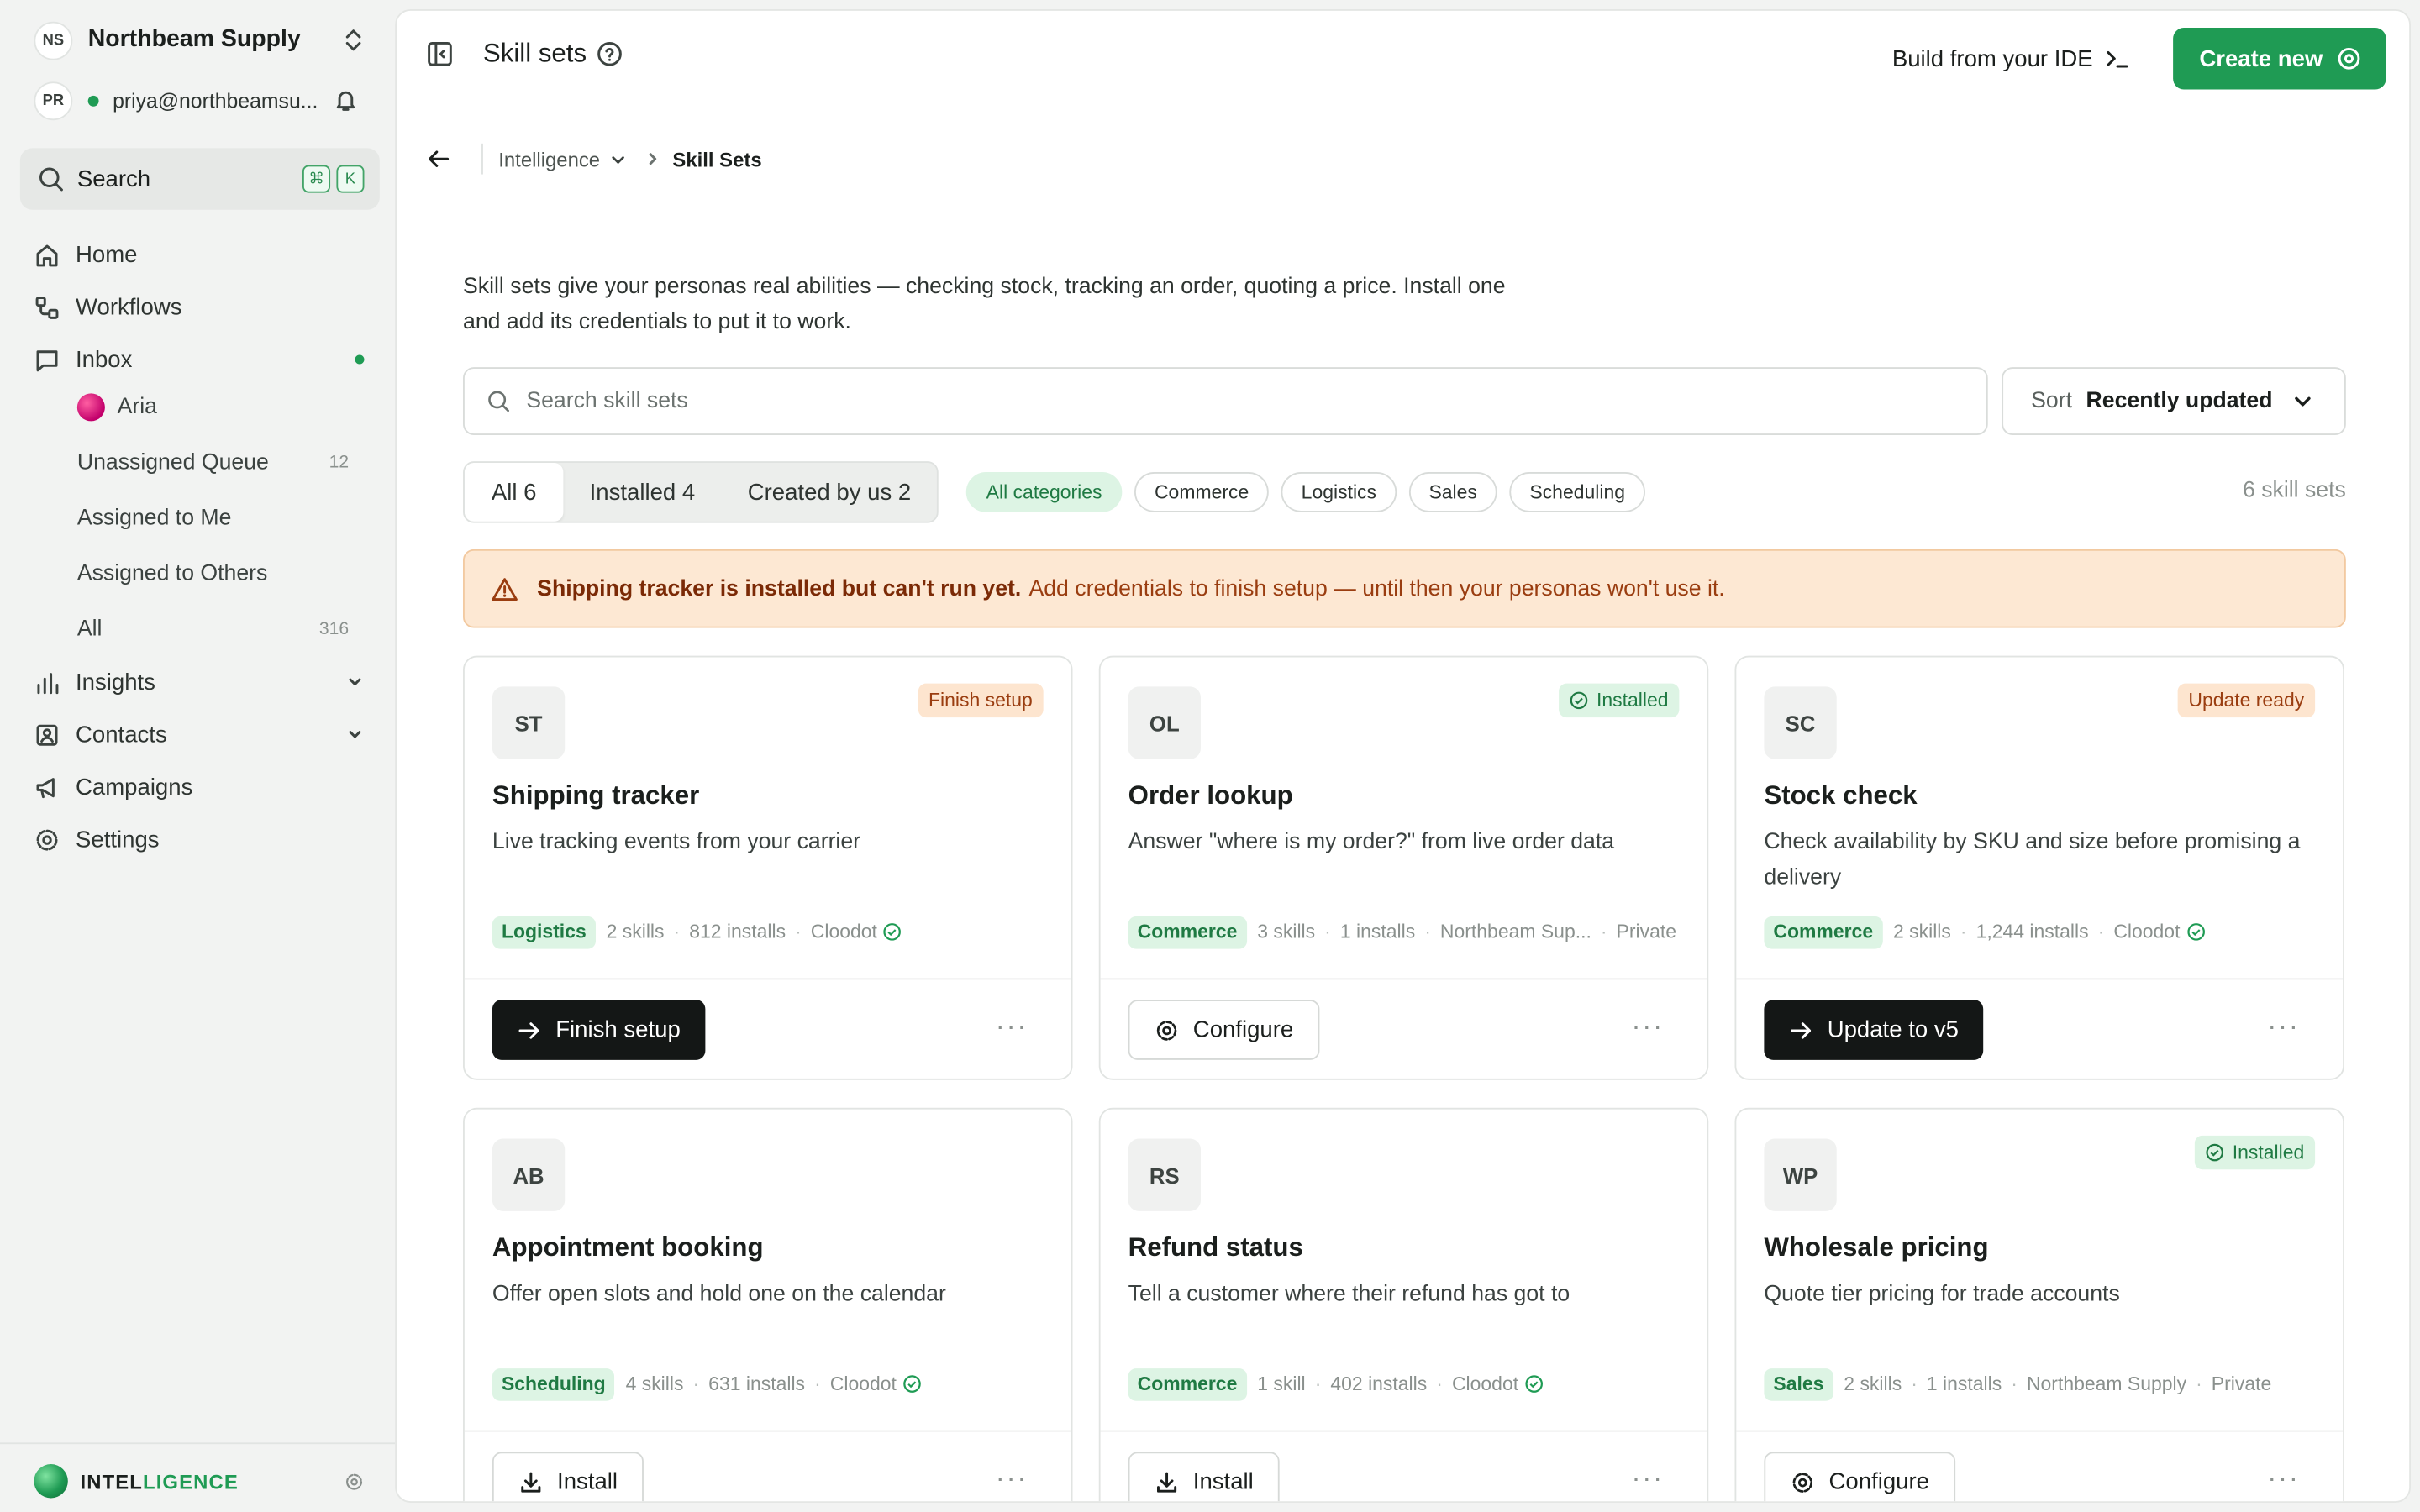 This screenshot has width=2420, height=1512. Describe the element at coordinates (1452, 492) in the screenshot. I see `chip-sales: Sales` at that location.